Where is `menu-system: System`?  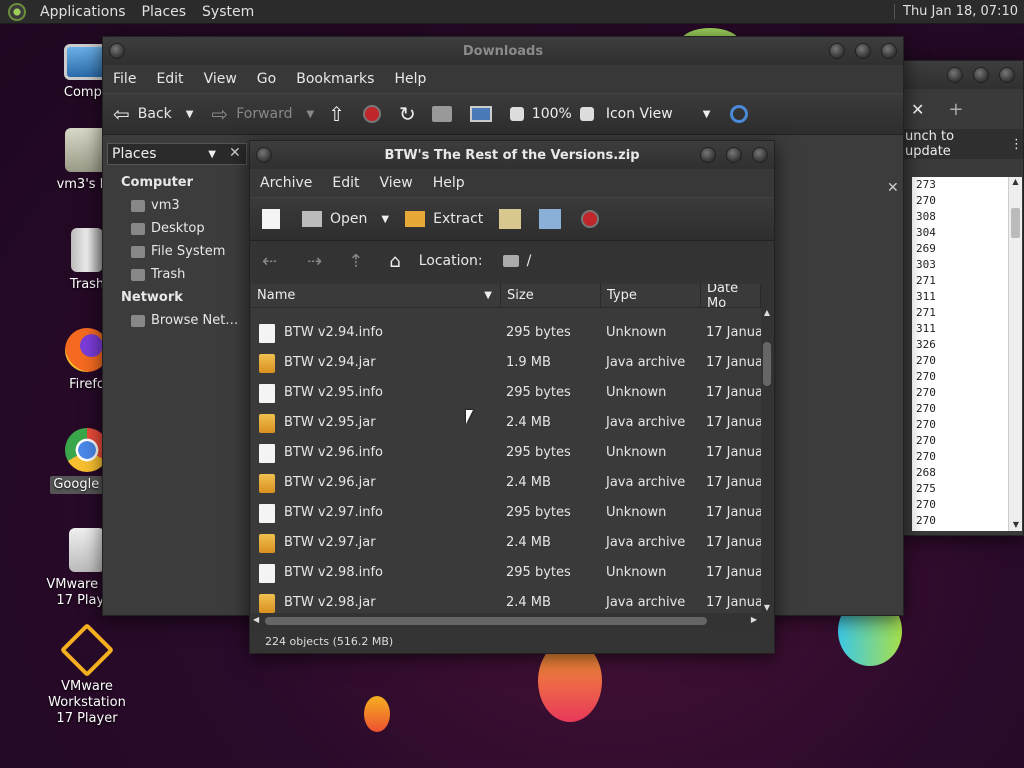
menu-system: System is located at coordinates (228, 12).